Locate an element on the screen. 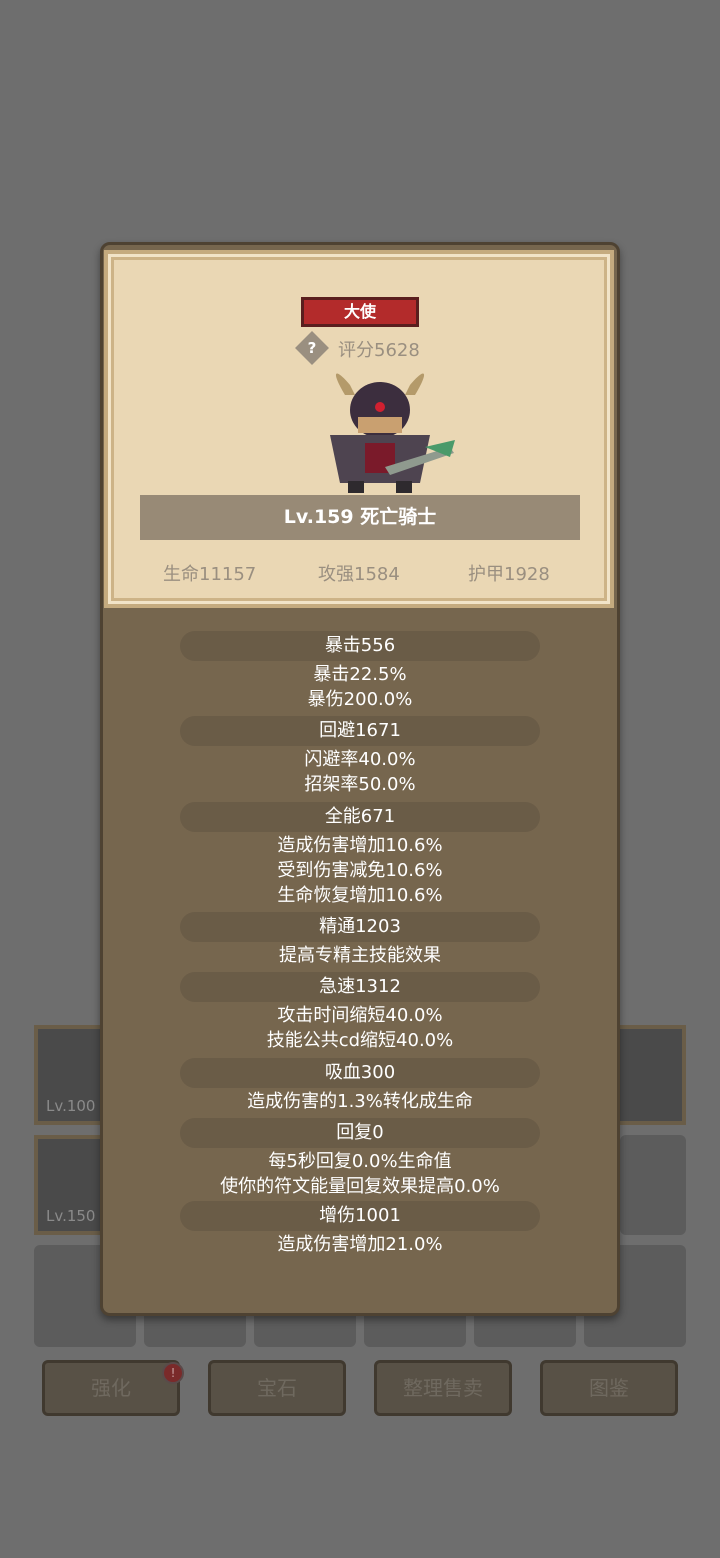 This screenshot has width=720, height=1558. empty-slot is located at coordinates (653, 1185).